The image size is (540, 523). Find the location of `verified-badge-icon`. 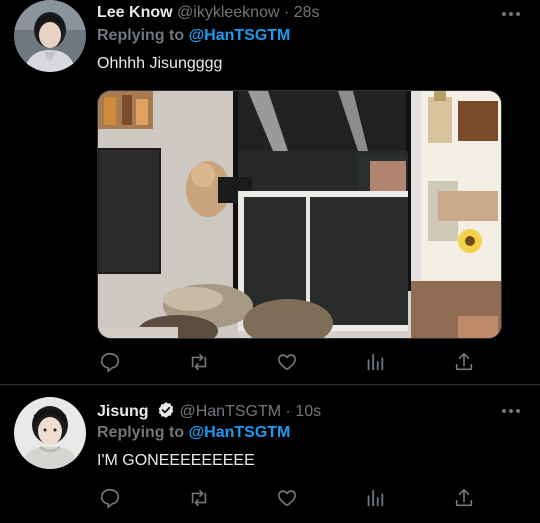

verified-badge-icon is located at coordinates (166, 412).